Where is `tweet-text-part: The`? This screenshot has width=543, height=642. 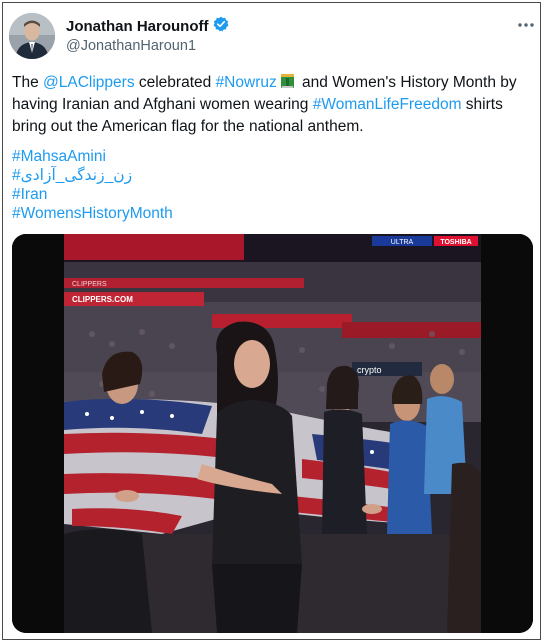
tweet-text-part: The is located at coordinates (28, 82).